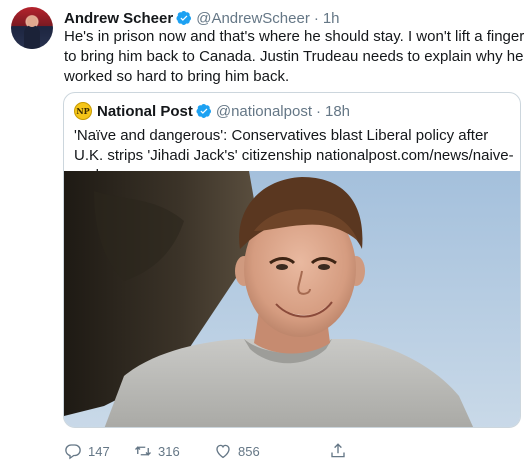 The image size is (531, 465). I want to click on retweet-button: 316, so click(157, 451).